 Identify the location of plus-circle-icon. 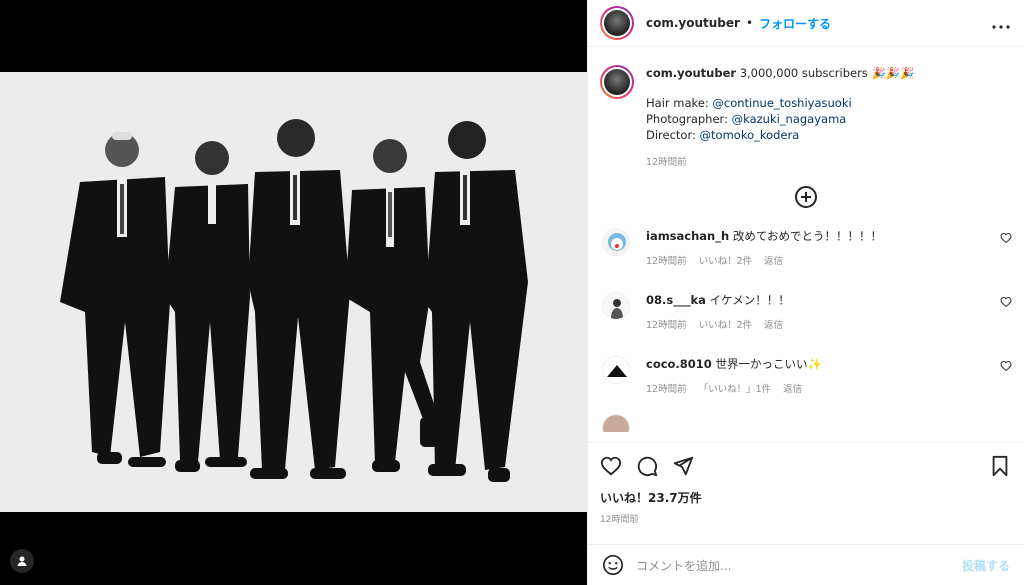
(806, 197).